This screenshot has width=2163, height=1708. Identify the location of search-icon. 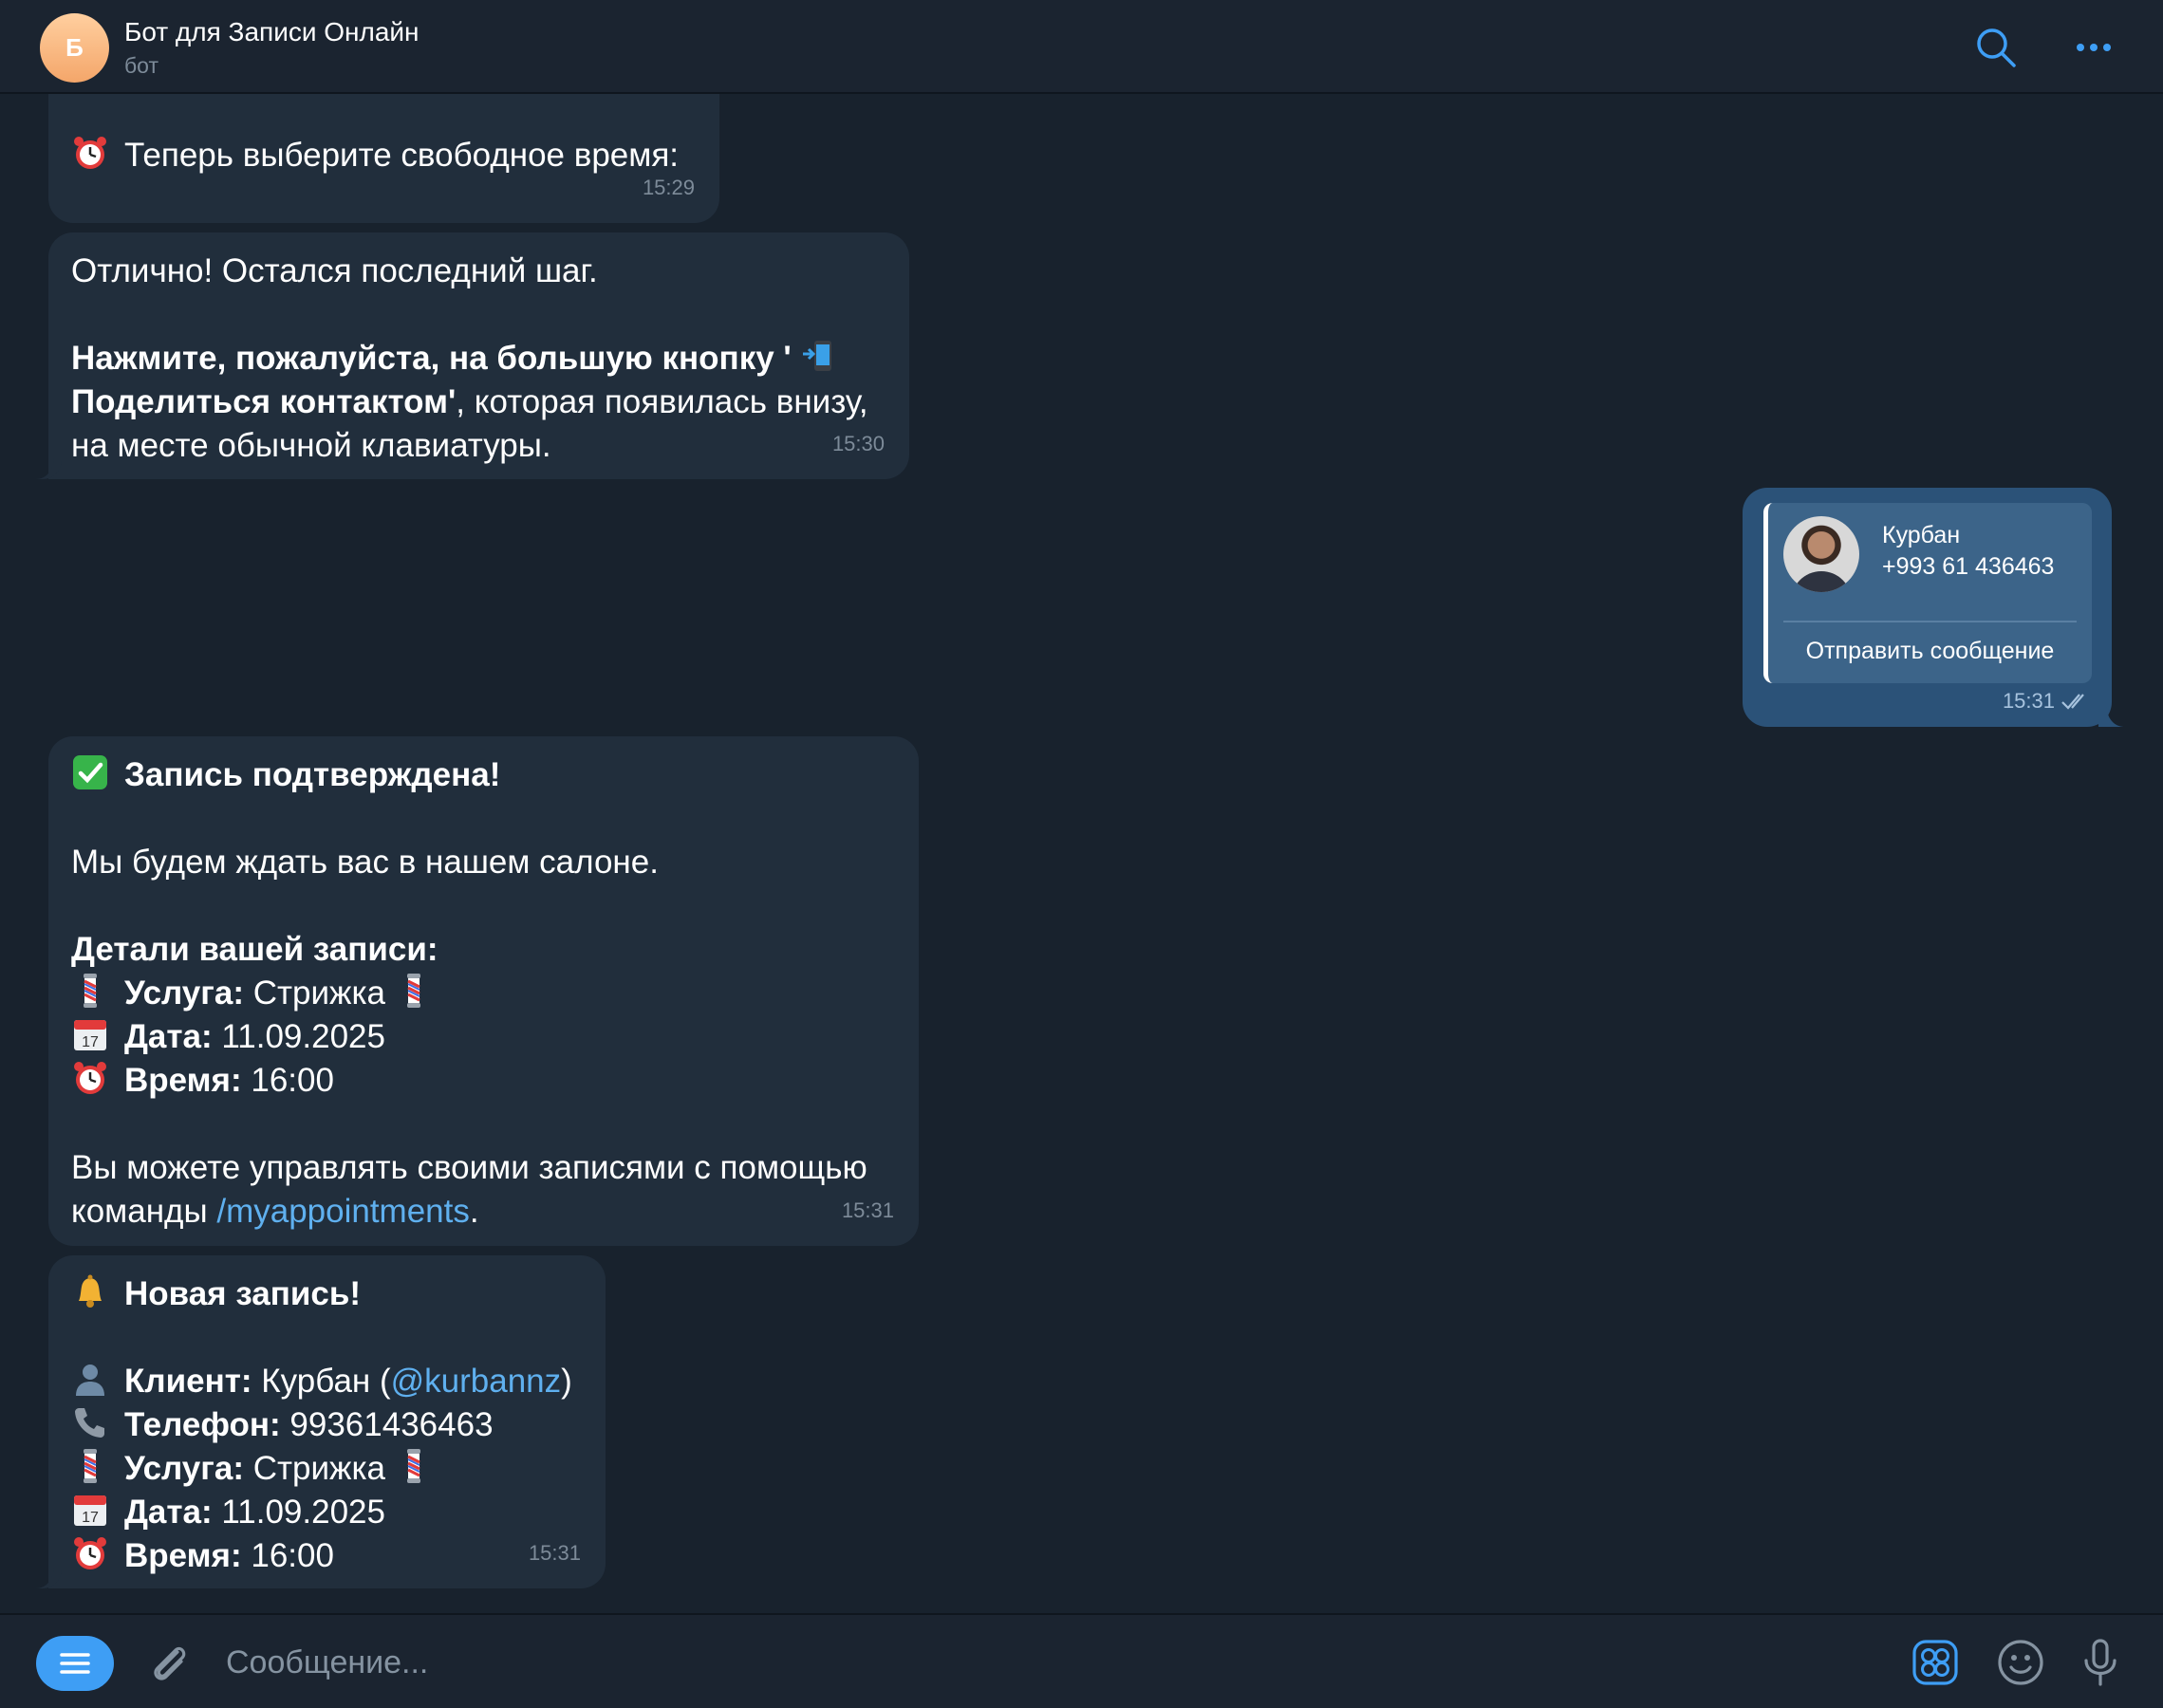
(1996, 47).